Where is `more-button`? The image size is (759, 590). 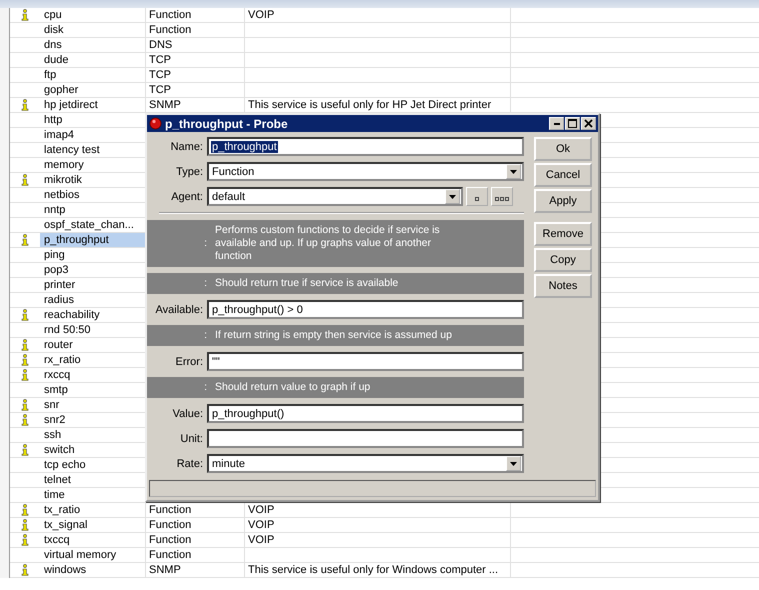
more-button is located at coordinates (502, 196).